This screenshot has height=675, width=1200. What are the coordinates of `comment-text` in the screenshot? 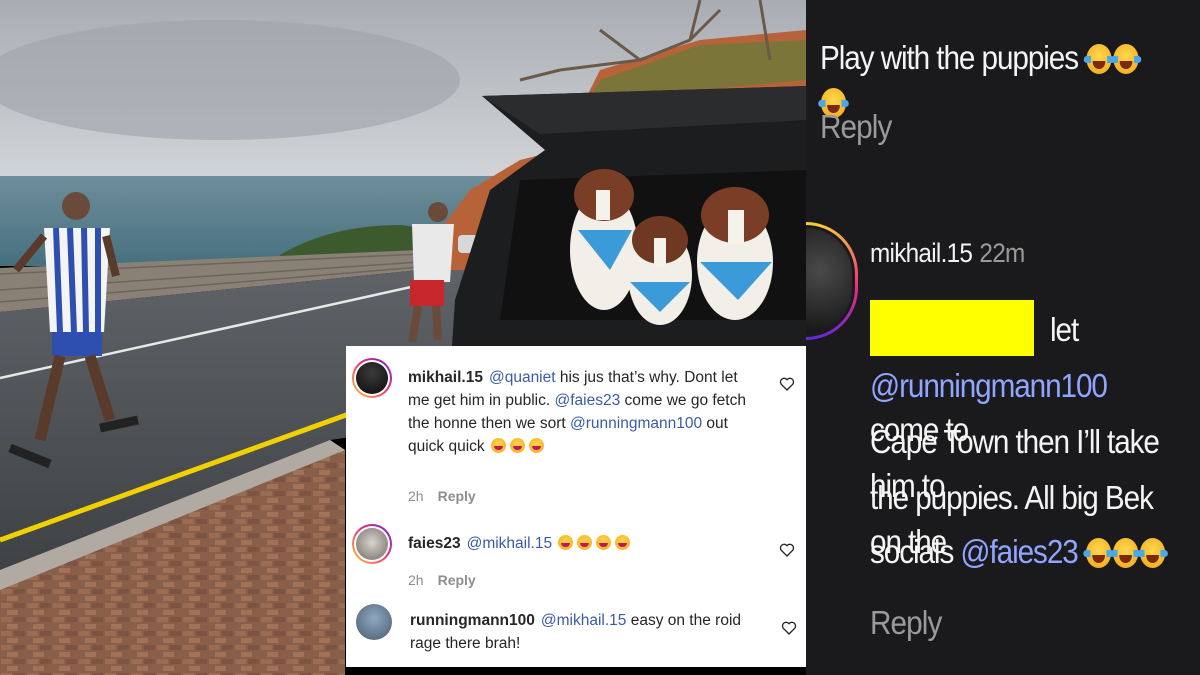 It's located at (554, 543).